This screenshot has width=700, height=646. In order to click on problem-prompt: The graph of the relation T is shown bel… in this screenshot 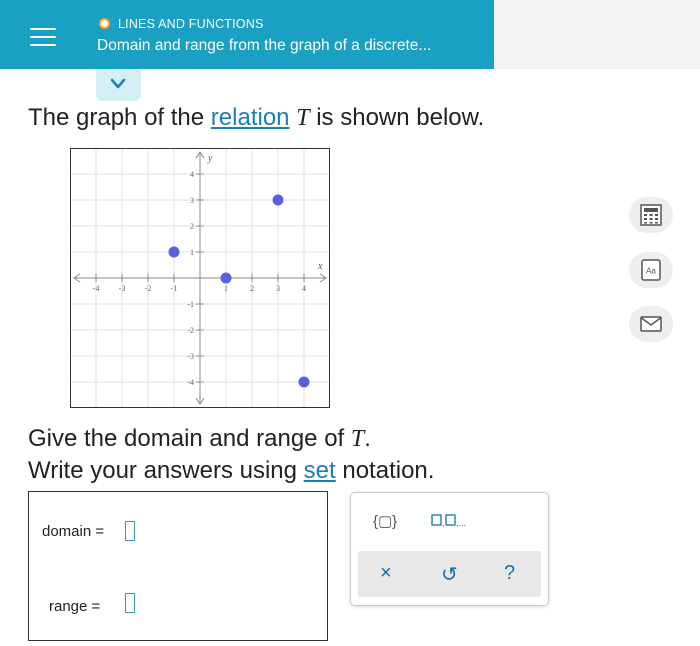, I will do `click(256, 118)`.